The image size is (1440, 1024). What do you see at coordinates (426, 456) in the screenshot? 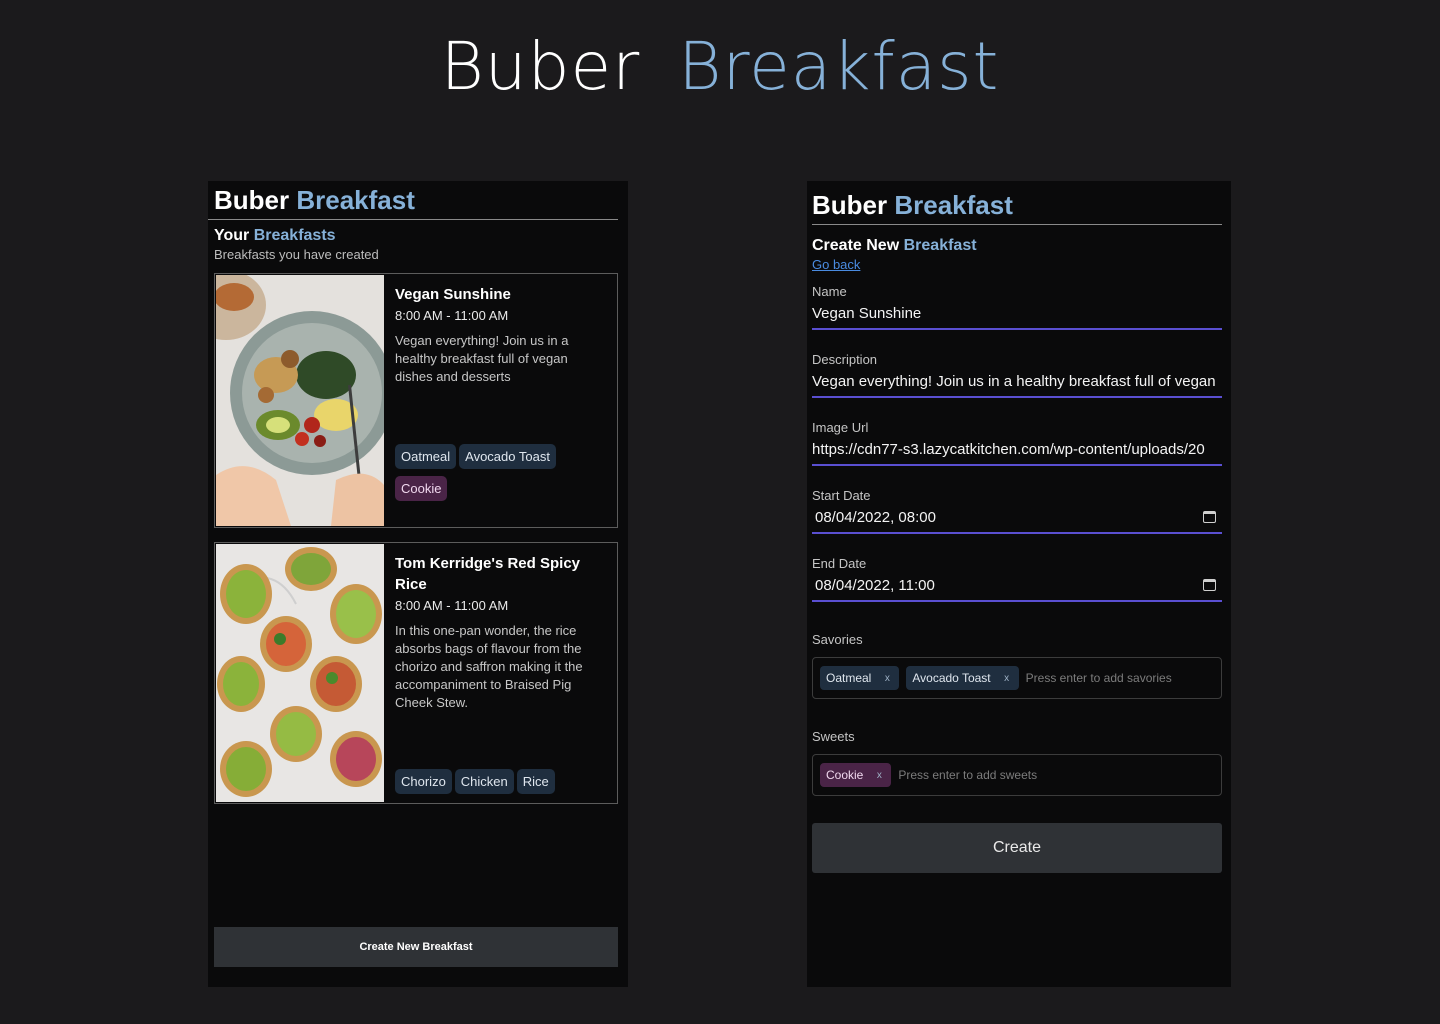
I see `savory-tag: Oatmeal` at bounding box center [426, 456].